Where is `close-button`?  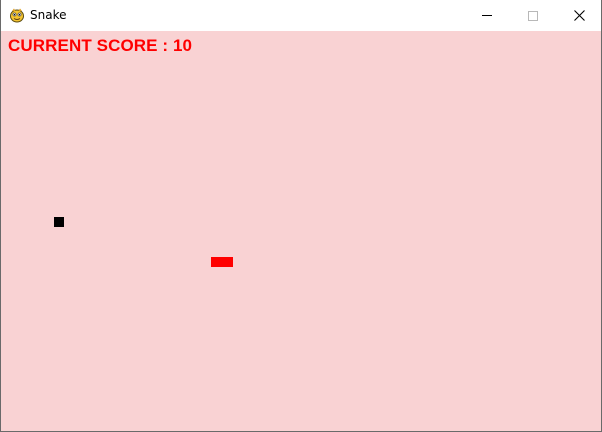 close-button is located at coordinates (579, 15).